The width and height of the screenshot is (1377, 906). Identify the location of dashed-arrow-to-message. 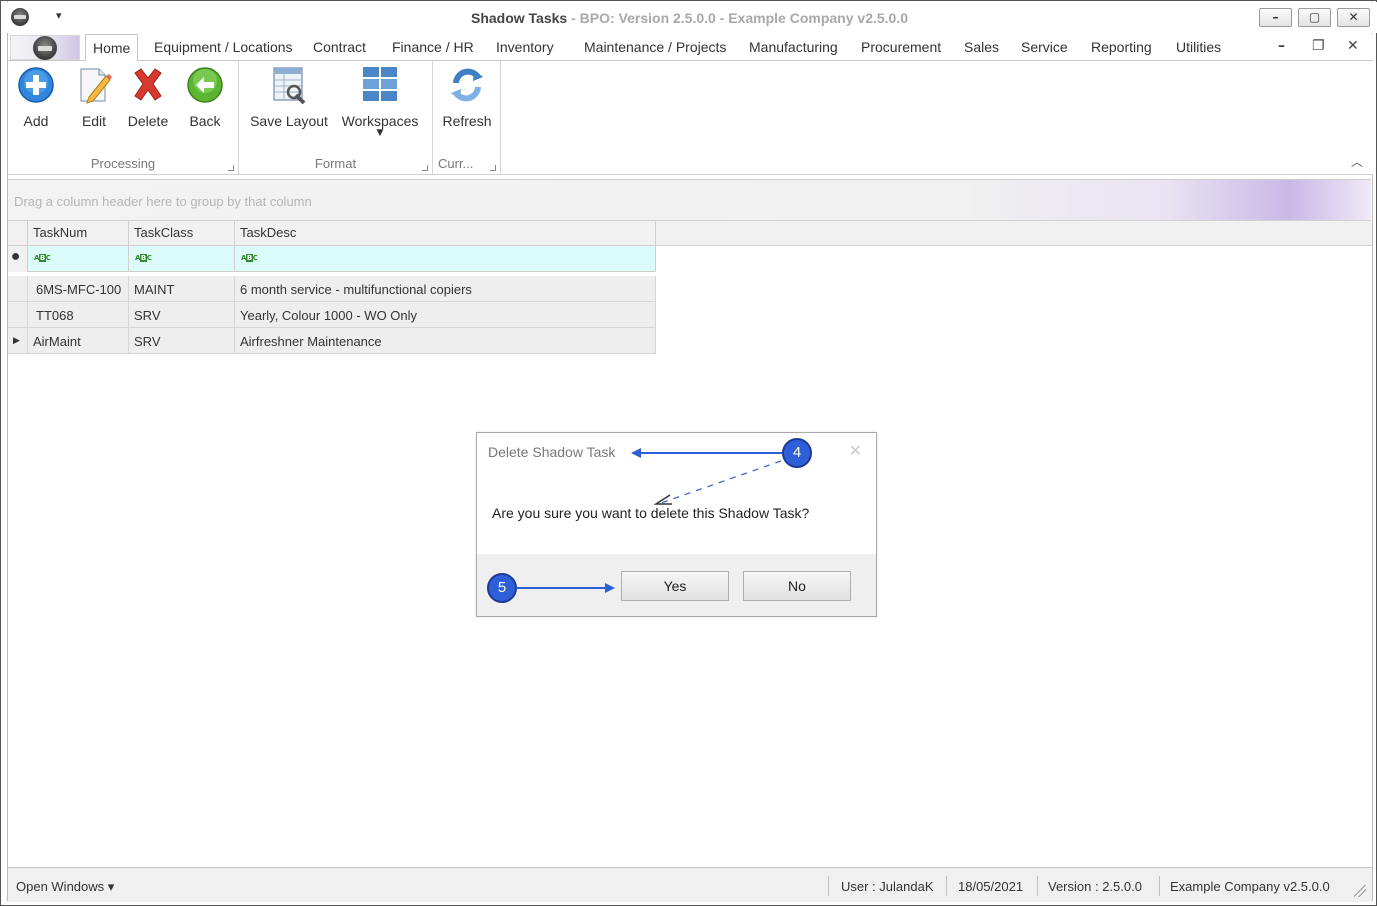
(721, 482).